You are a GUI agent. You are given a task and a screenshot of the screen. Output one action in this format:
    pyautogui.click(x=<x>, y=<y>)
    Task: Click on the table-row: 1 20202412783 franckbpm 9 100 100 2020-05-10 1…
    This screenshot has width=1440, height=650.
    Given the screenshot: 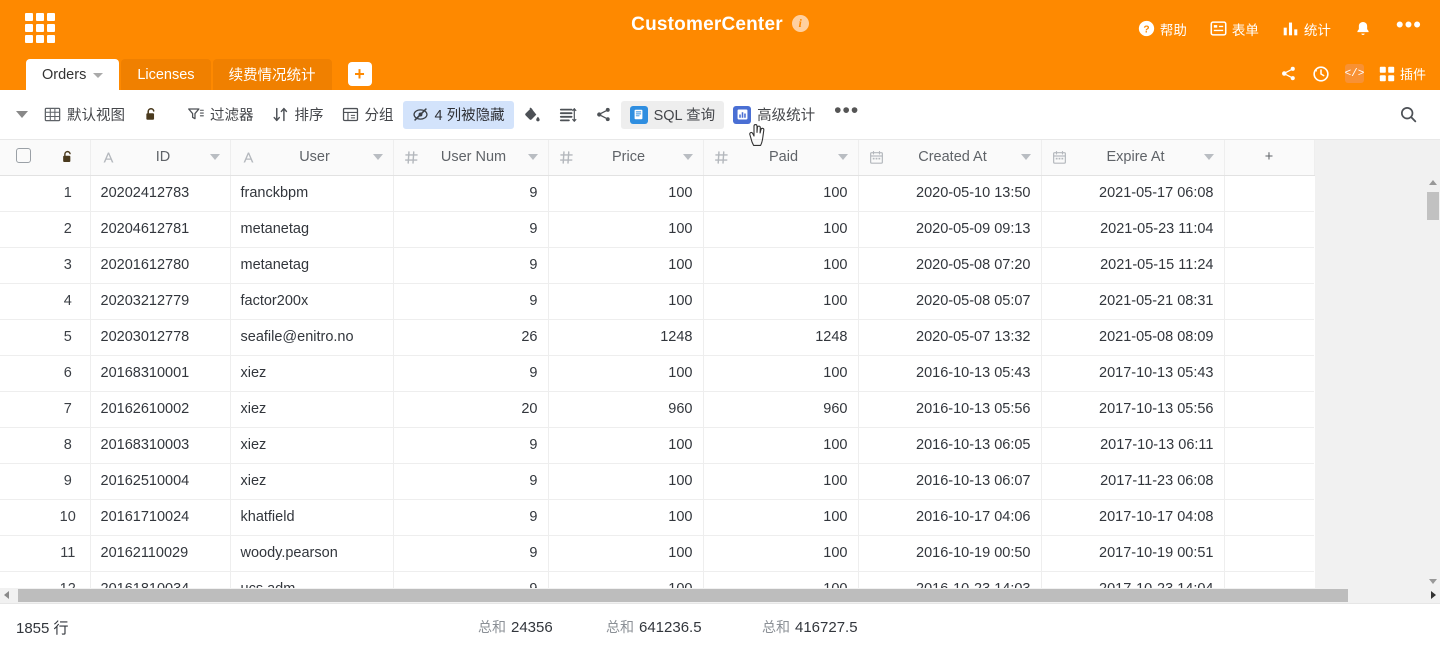 What is the action you would take?
    pyautogui.click(x=657, y=193)
    